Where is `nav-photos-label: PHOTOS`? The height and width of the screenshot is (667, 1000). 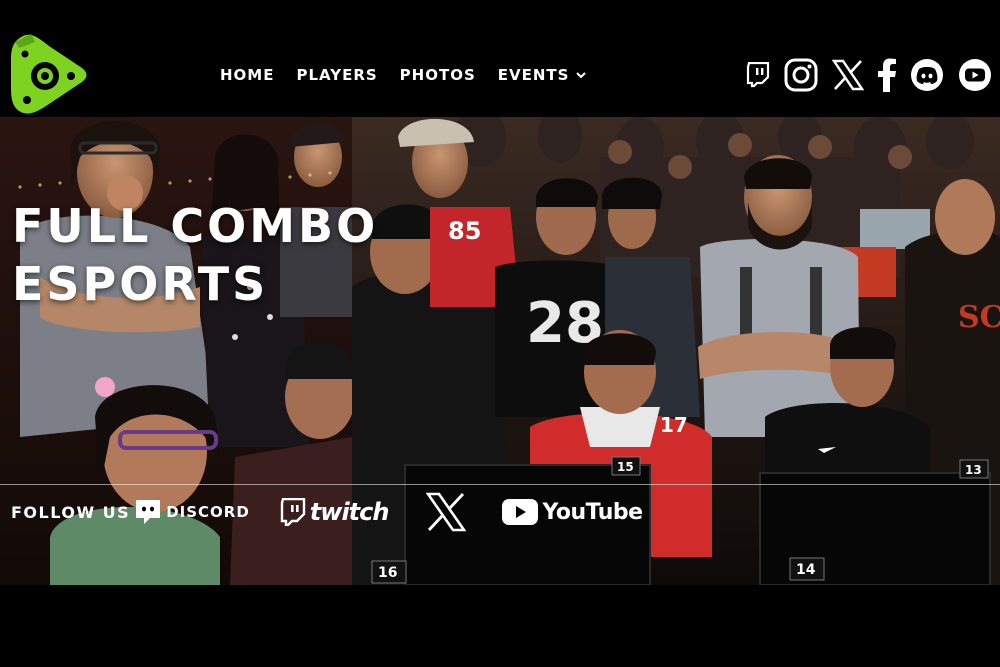
nav-photos-label: PHOTOS is located at coordinates (437, 75).